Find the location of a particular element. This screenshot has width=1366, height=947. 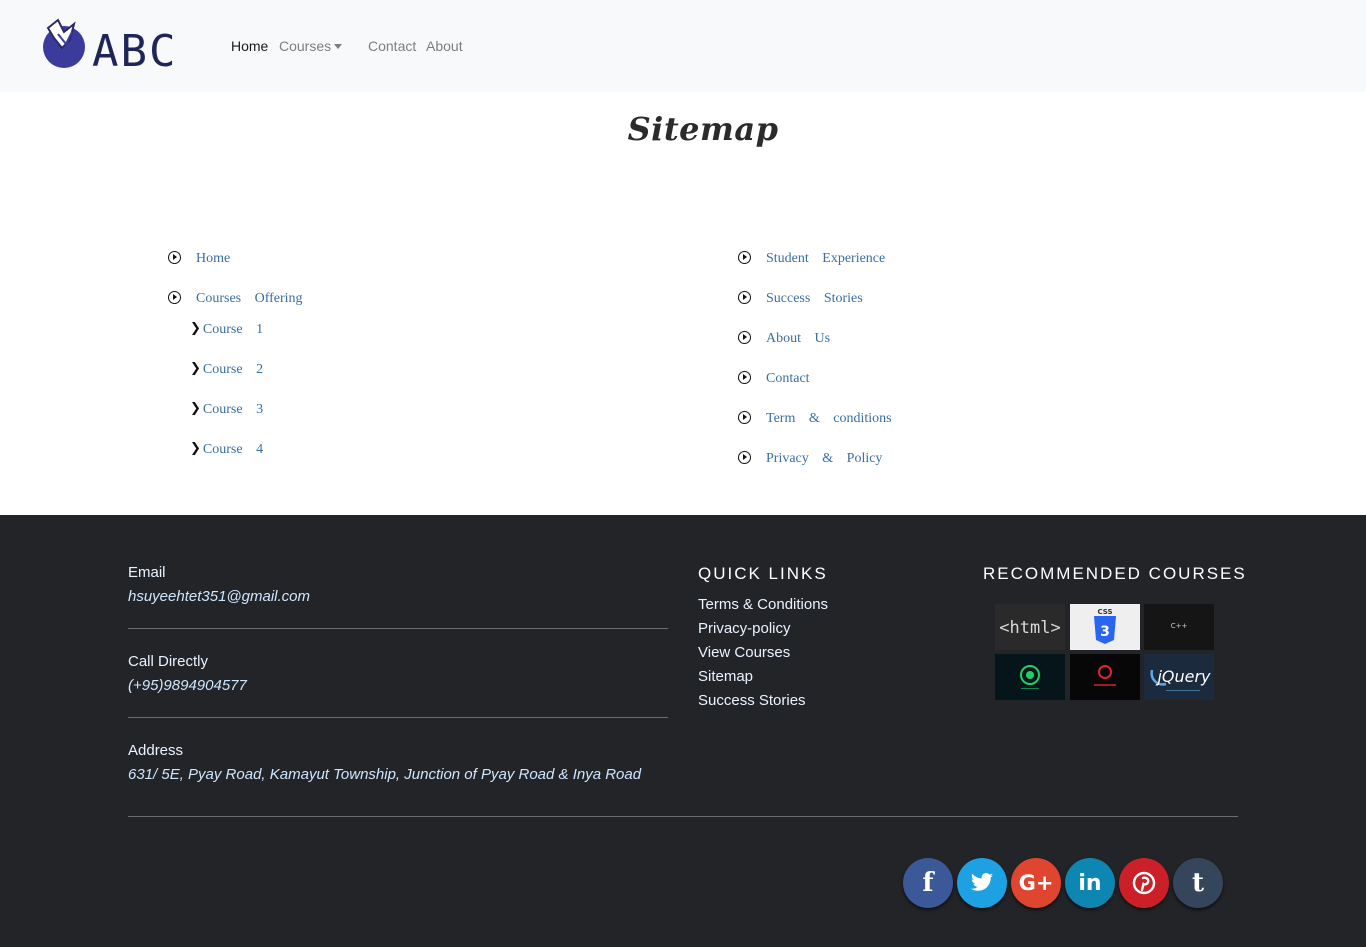

svg-text: jQuery is located at coordinates (1183, 676).